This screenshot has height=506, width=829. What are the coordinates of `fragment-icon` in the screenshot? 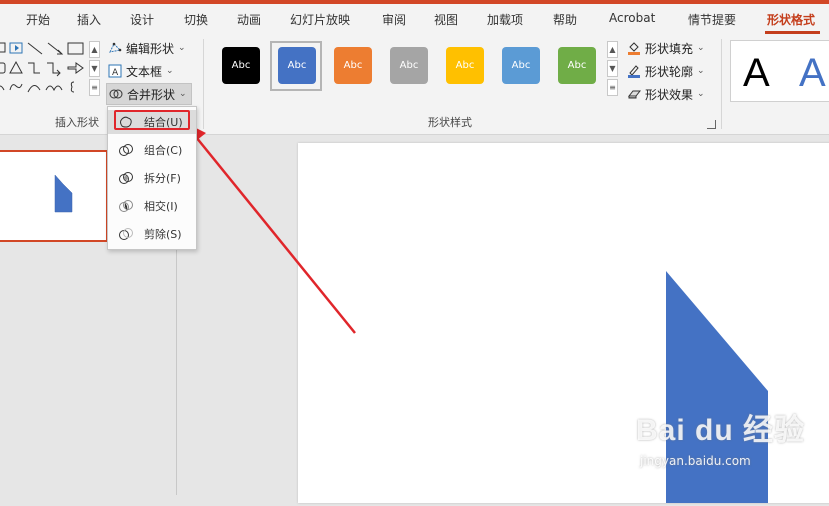 It's located at (126, 178).